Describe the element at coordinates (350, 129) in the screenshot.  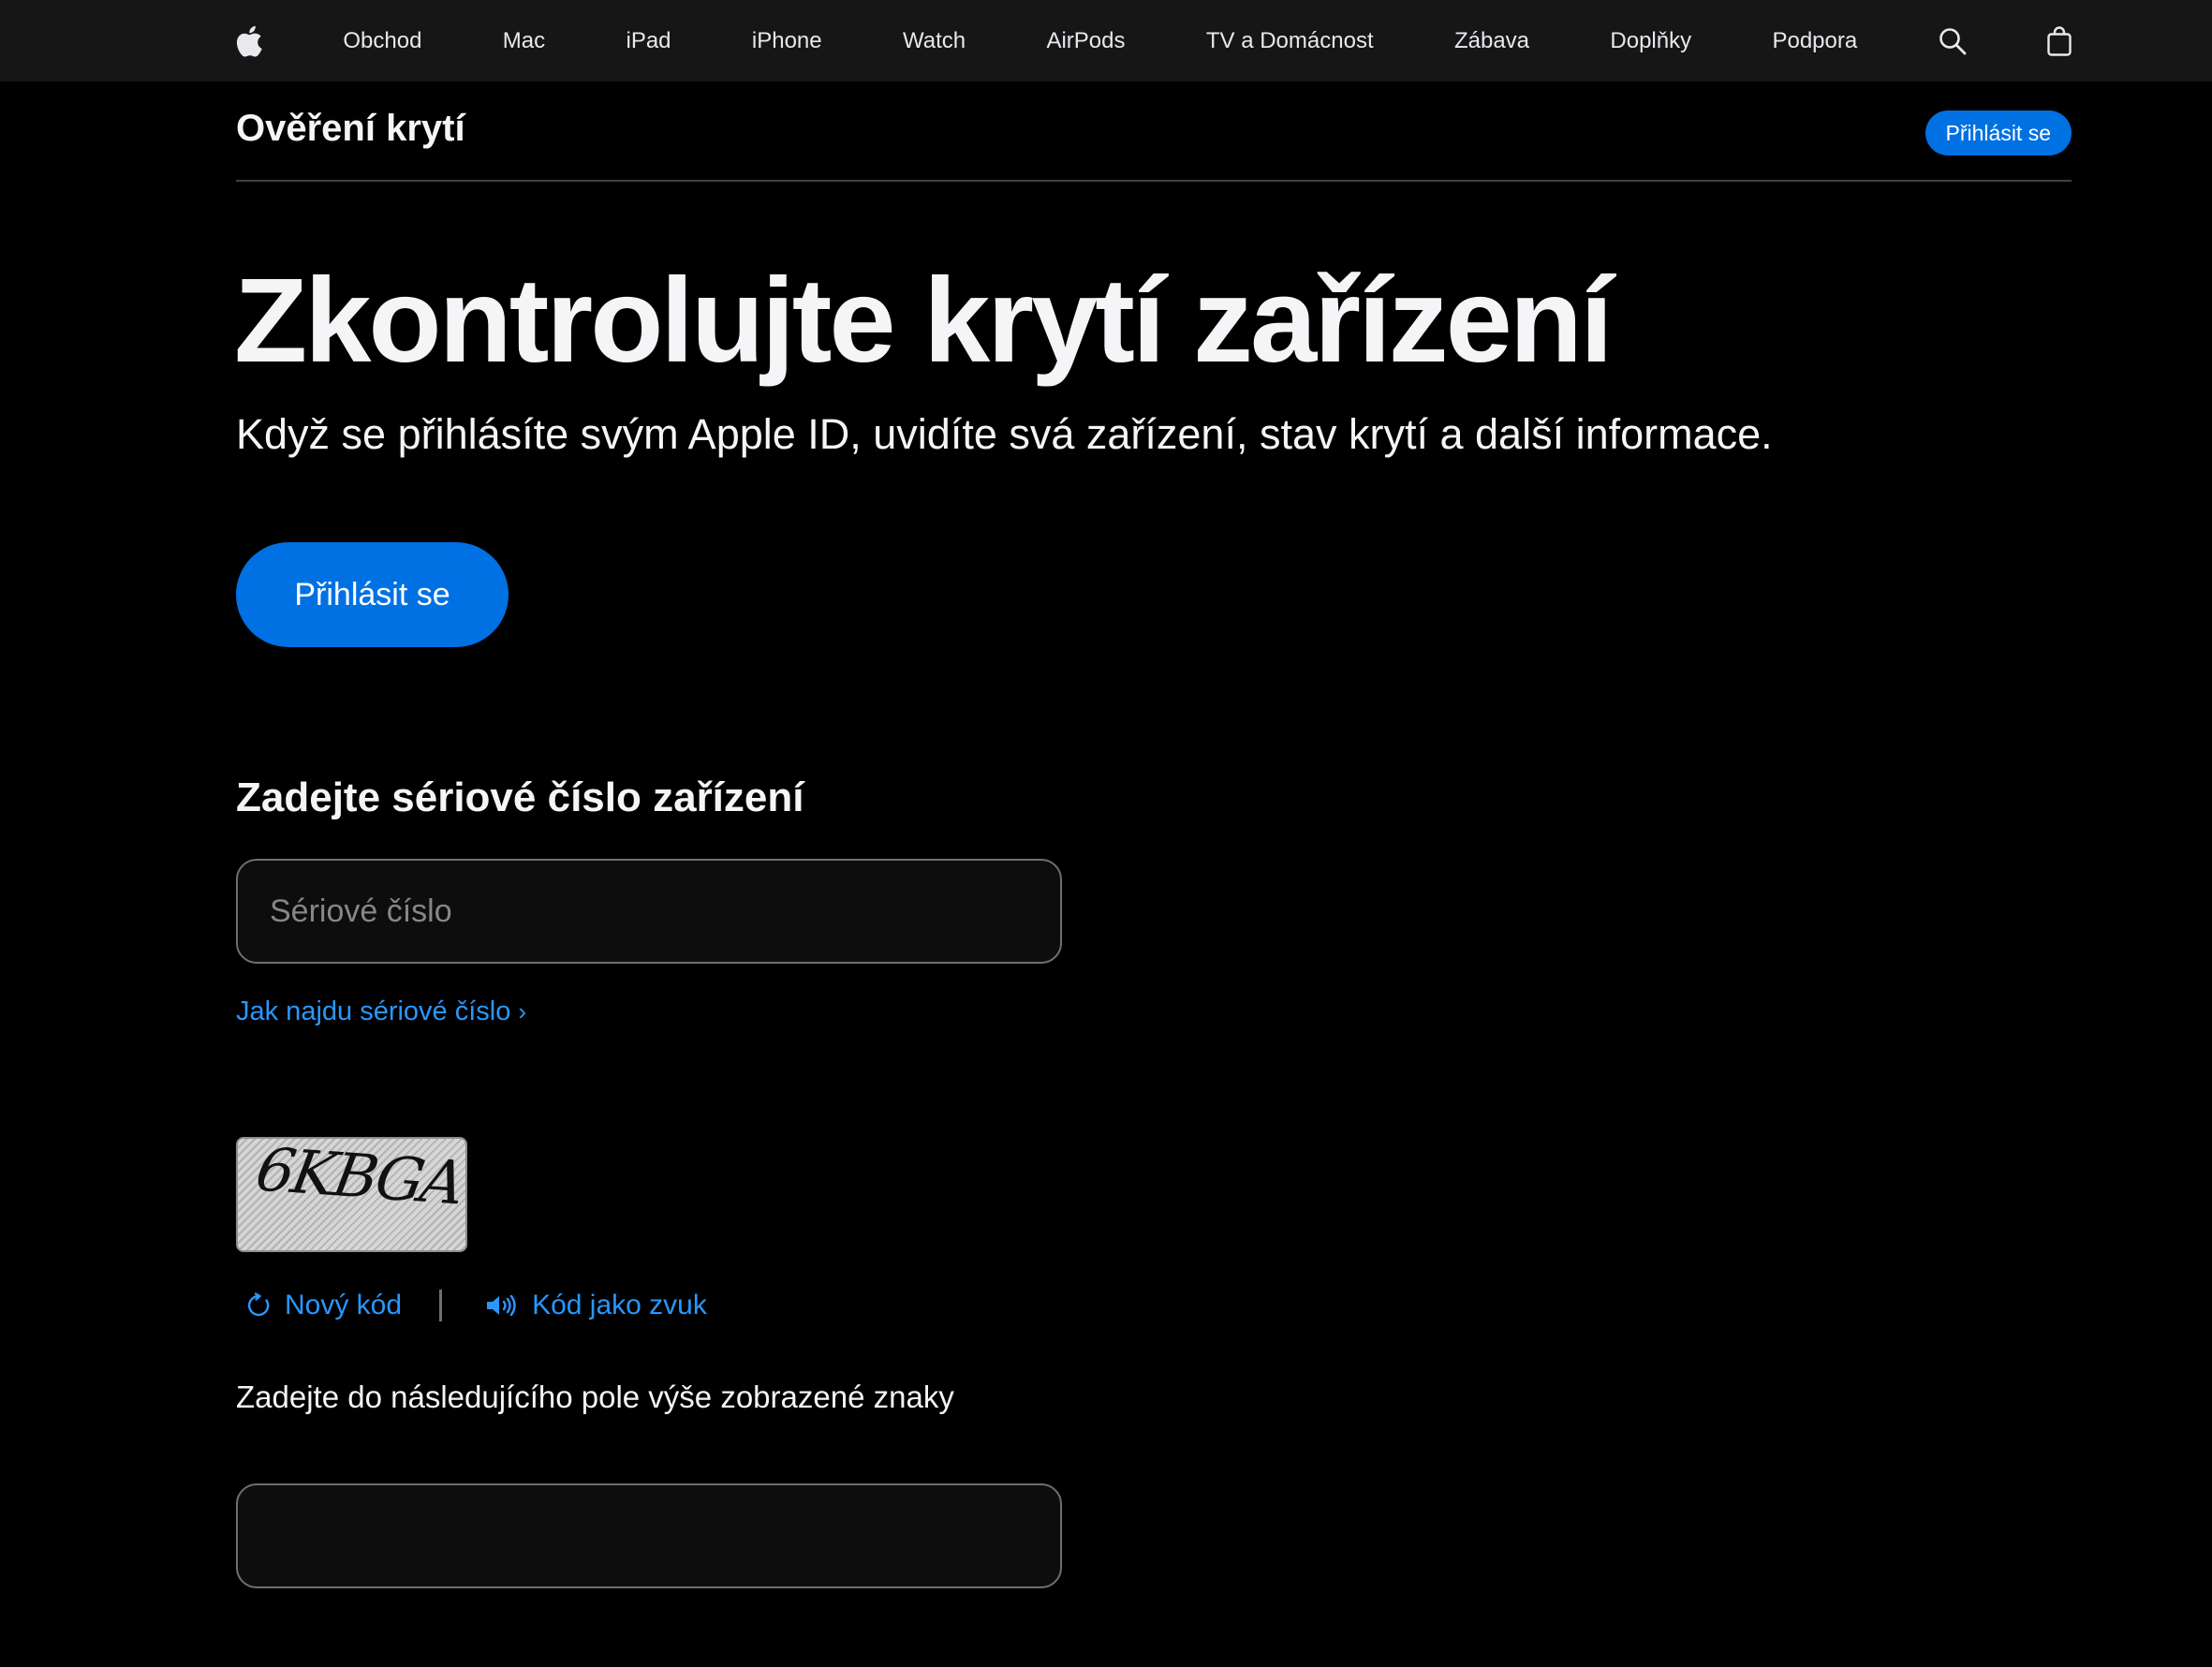
I see `subnav-title: Ověření krytí` at that location.